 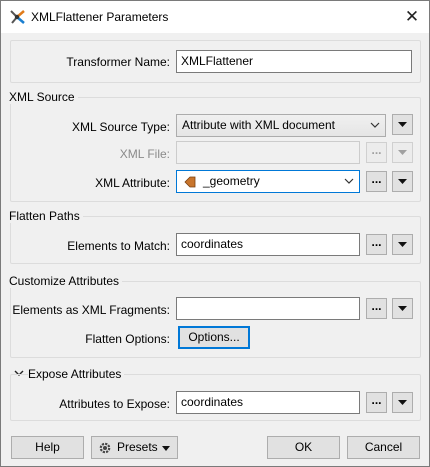 I want to click on close-button: ✕, so click(x=412, y=17).